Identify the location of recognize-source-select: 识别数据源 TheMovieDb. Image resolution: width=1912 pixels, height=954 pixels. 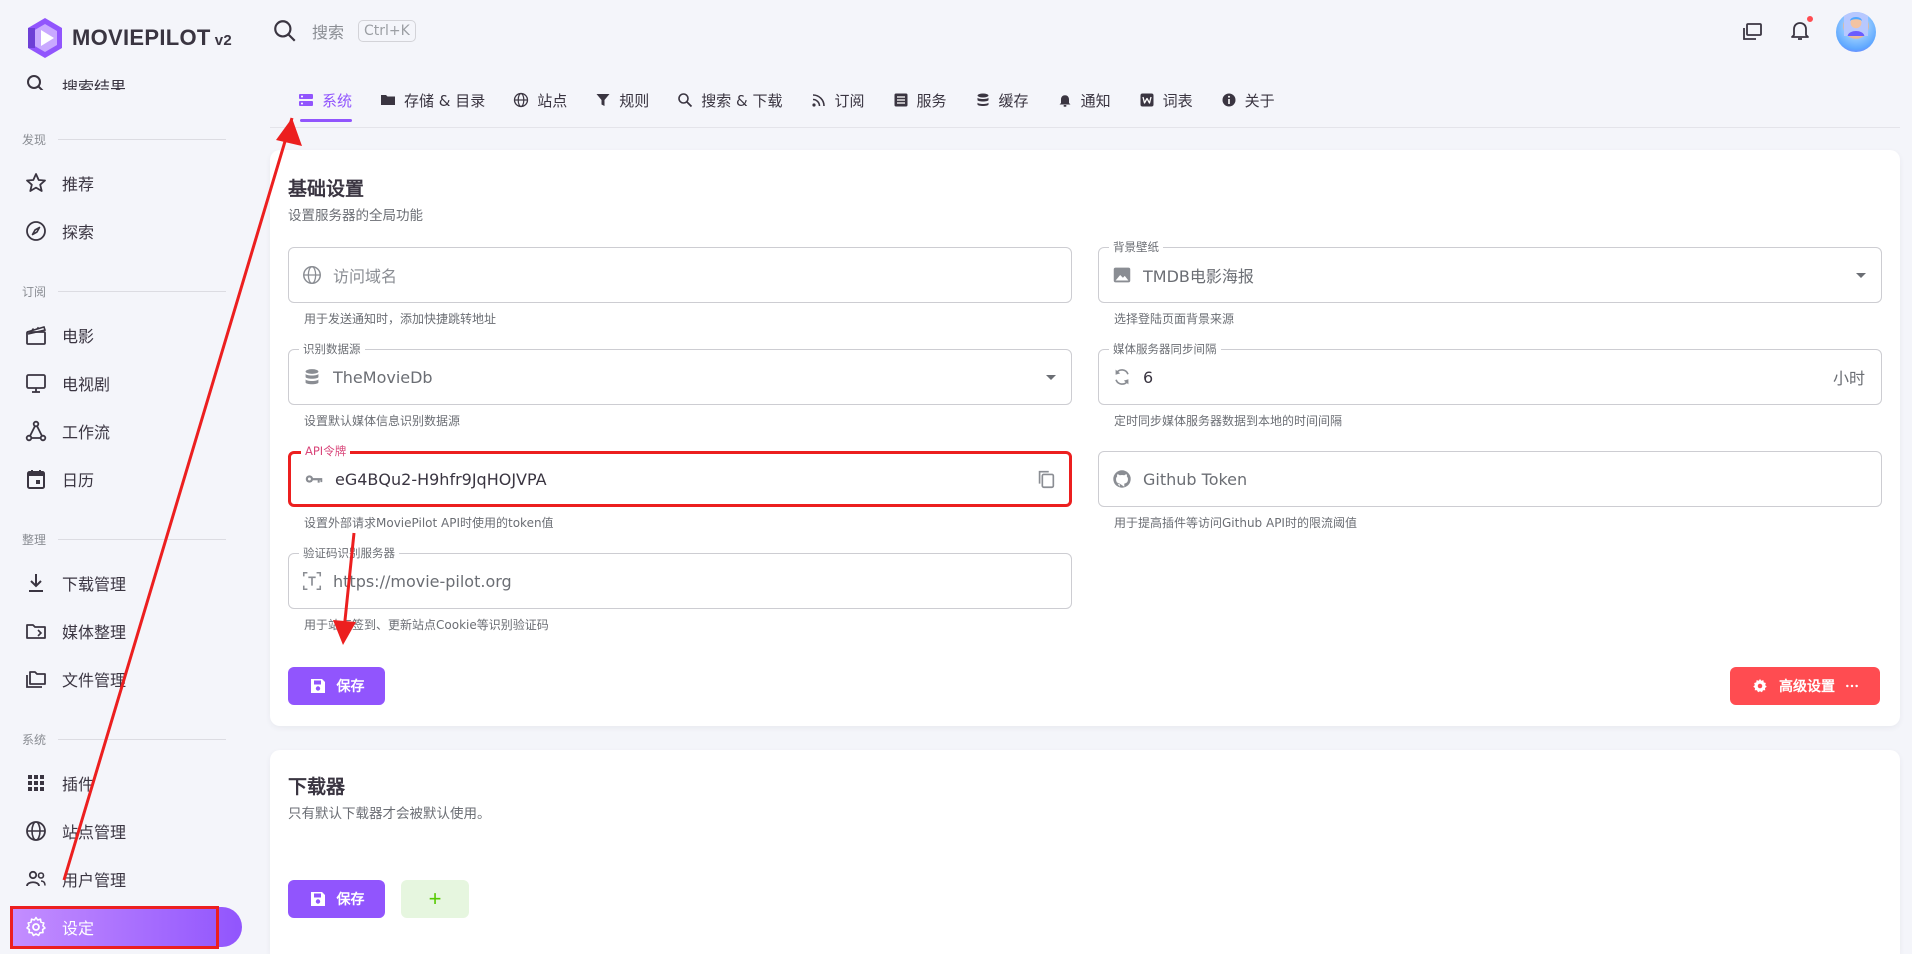
(680, 373).